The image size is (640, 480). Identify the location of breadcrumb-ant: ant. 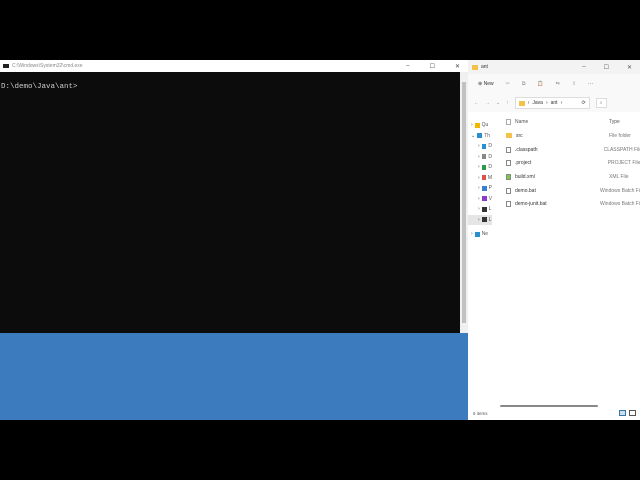
(554, 103).